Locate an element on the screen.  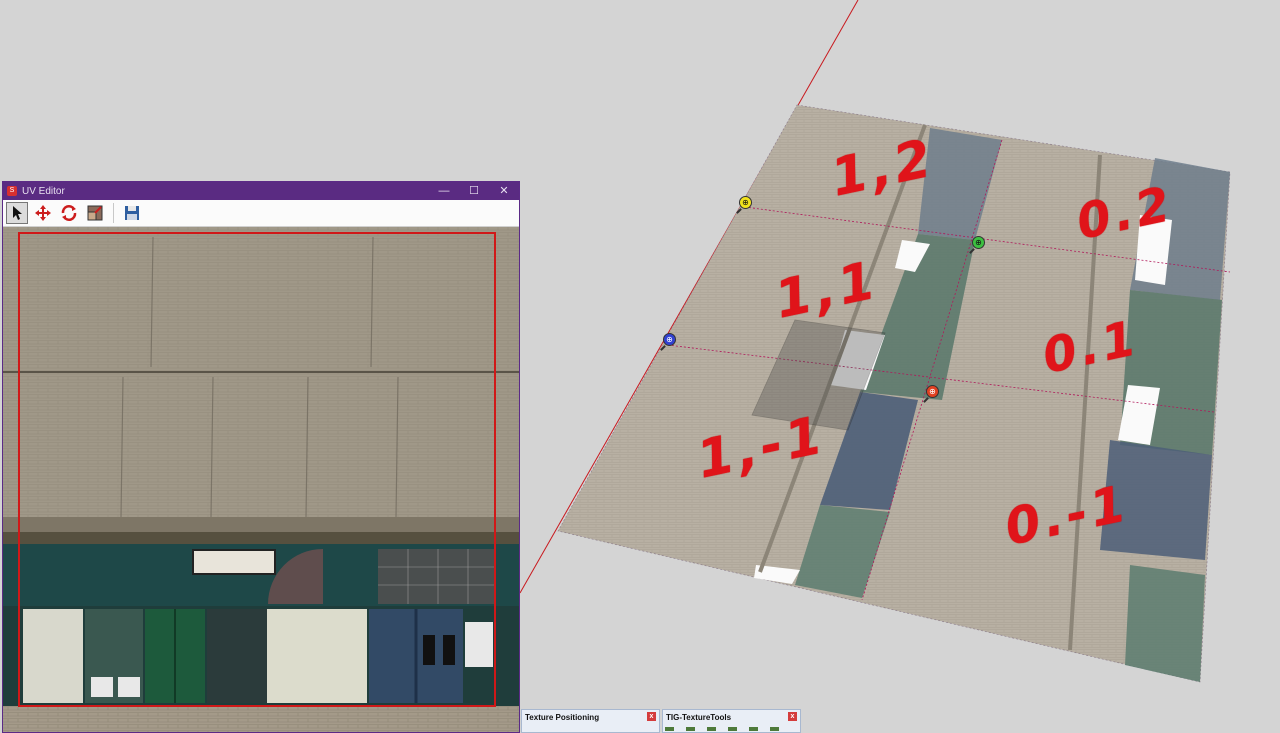
rotate-tool-icon is located at coordinates (69, 213).